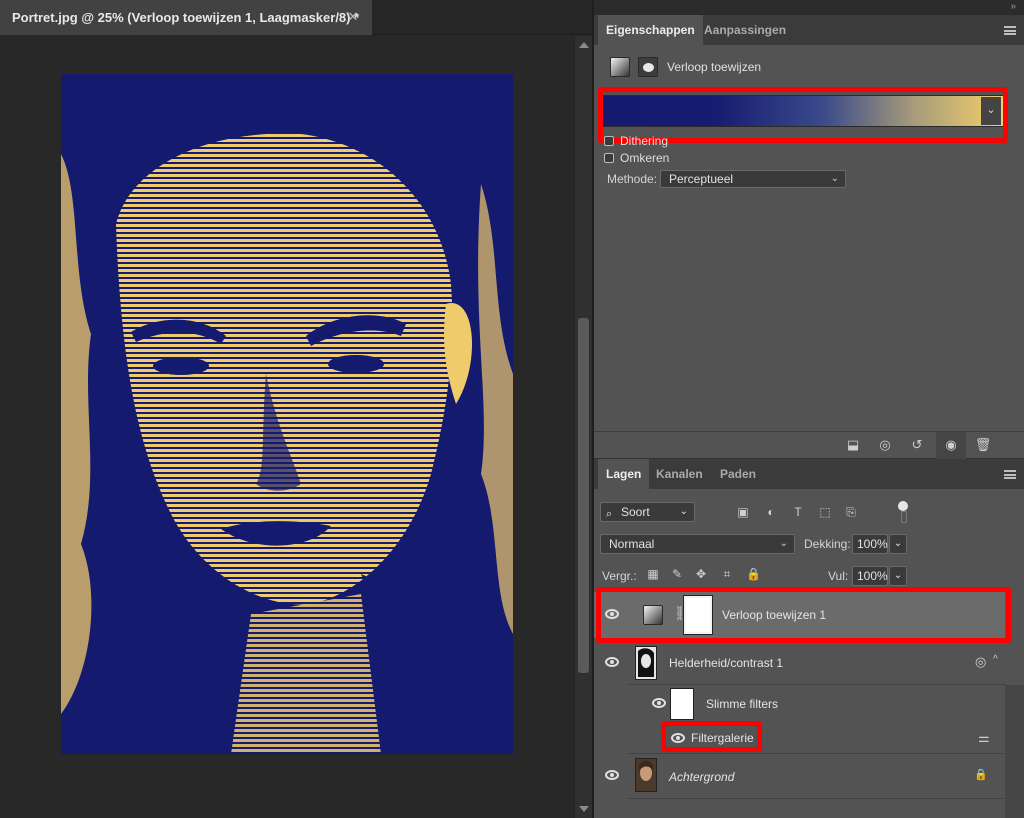  I want to click on layer-background: Achtergrond 🔒, so click(799, 776).